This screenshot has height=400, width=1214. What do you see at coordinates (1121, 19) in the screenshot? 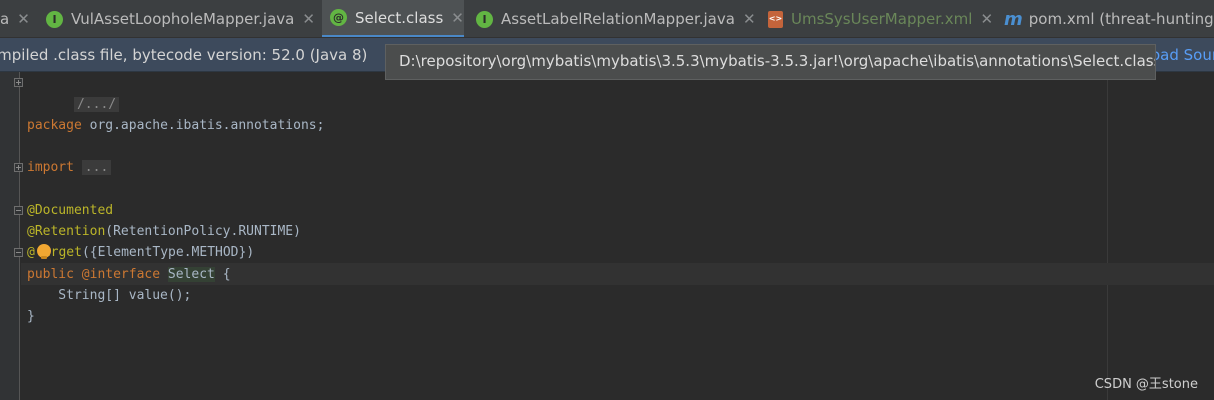
I see `tab-label: pom.xml (threat-hunting-` at bounding box center [1121, 19].